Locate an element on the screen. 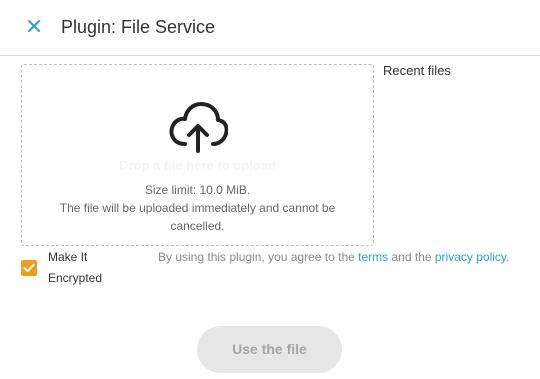 This screenshot has width=540, height=379. checkmark-icon is located at coordinates (29, 268).